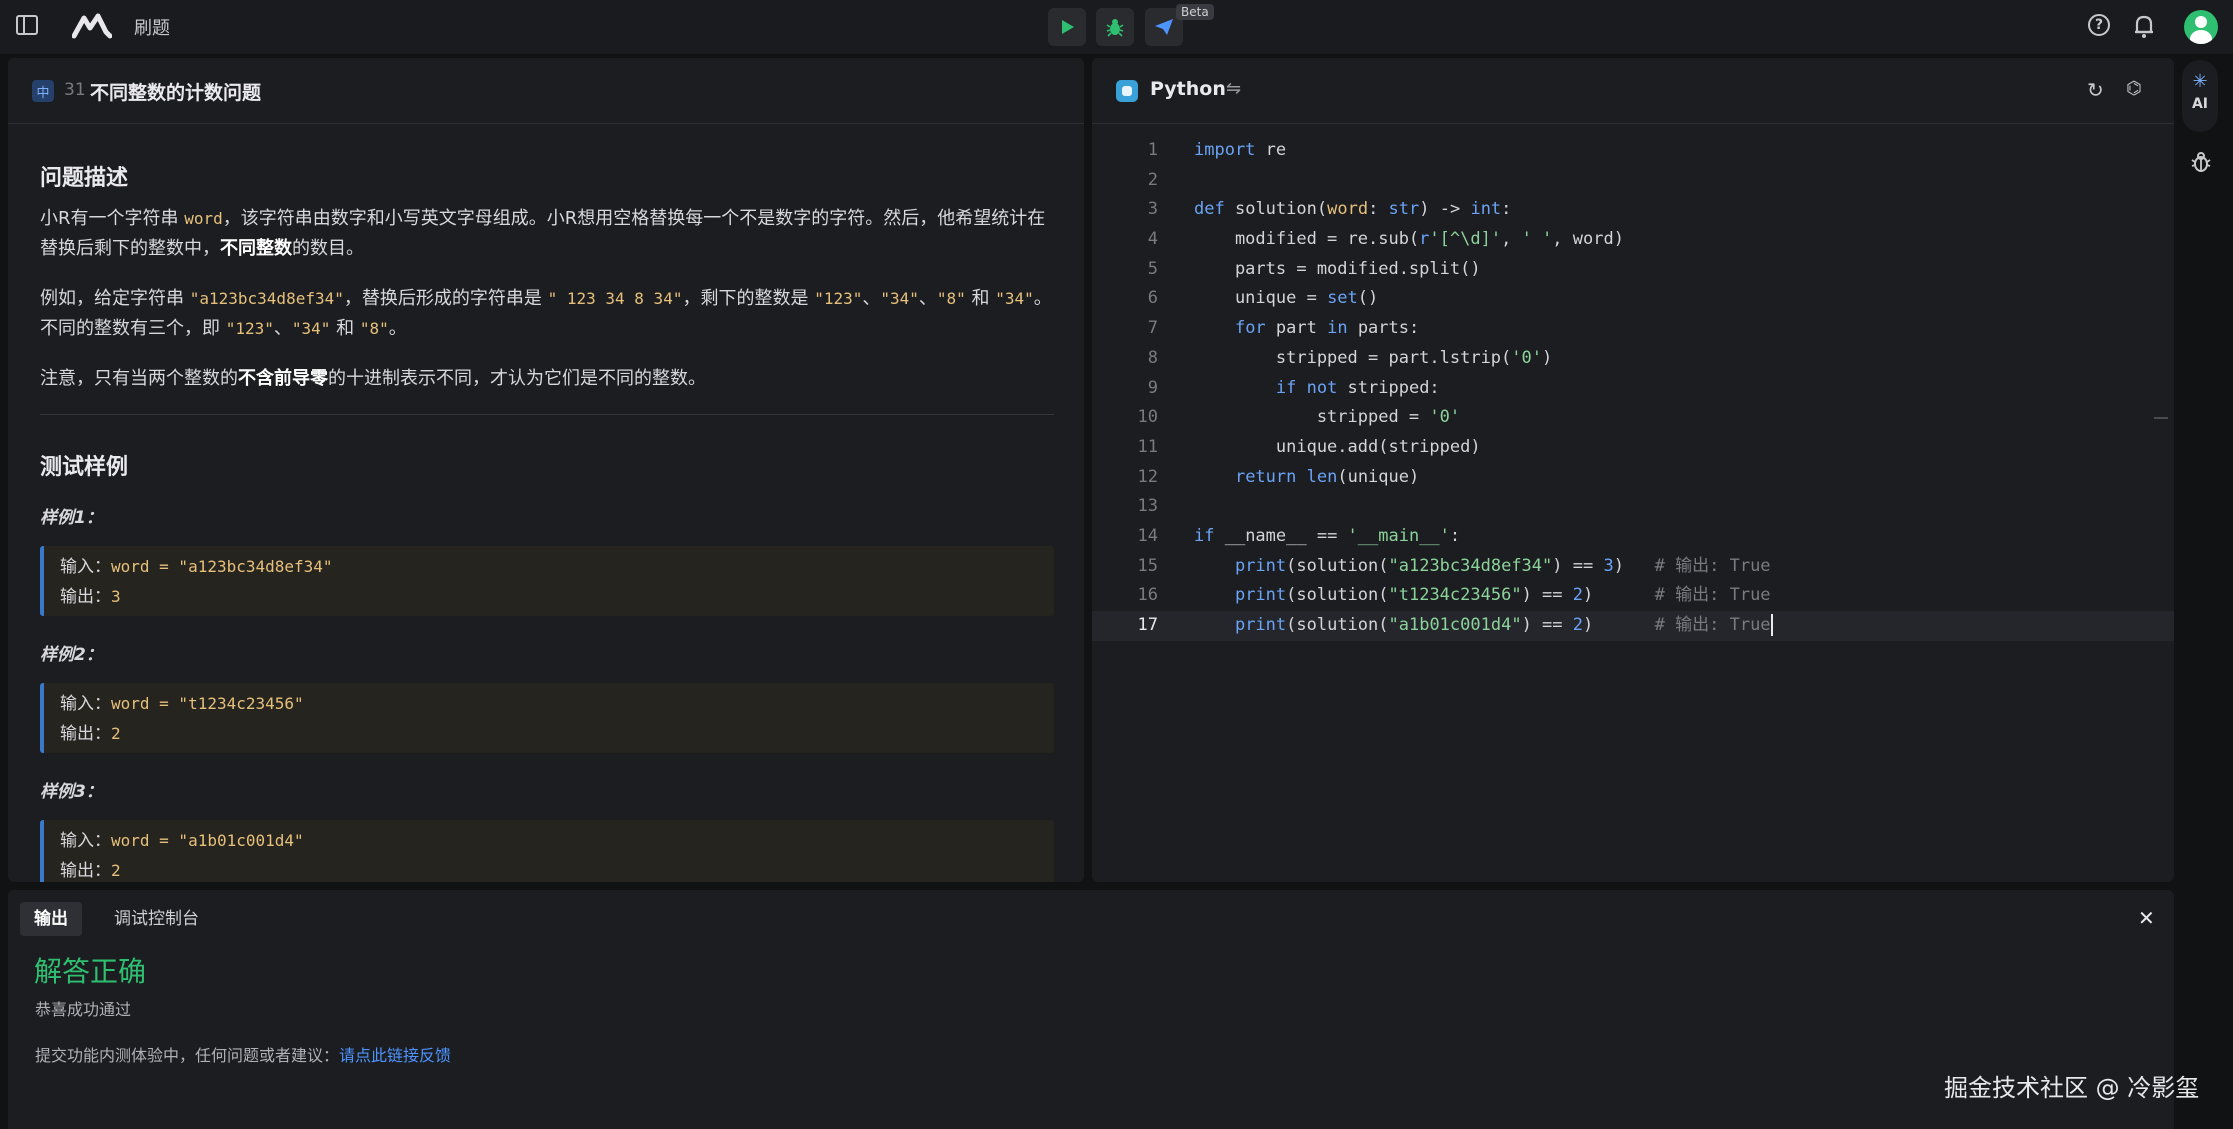 This screenshot has width=2233, height=1129. Describe the element at coordinates (1147, 417) in the screenshot. I see `line-number: 10` at that location.